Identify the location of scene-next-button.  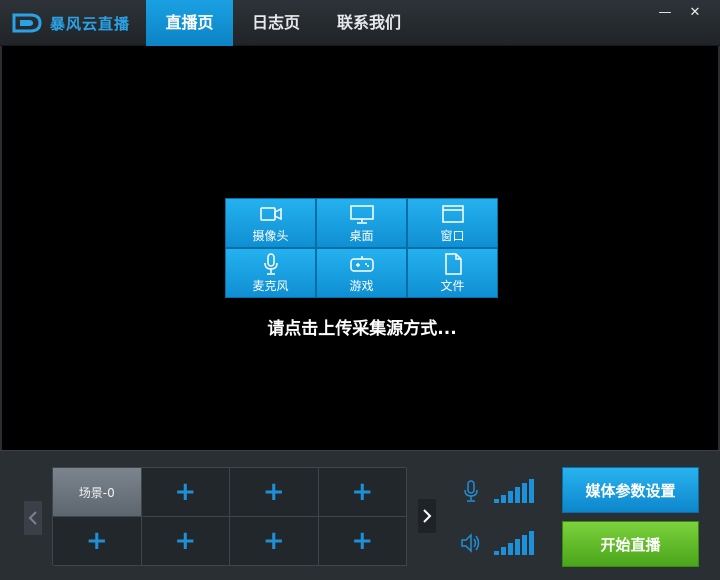
(427, 516).